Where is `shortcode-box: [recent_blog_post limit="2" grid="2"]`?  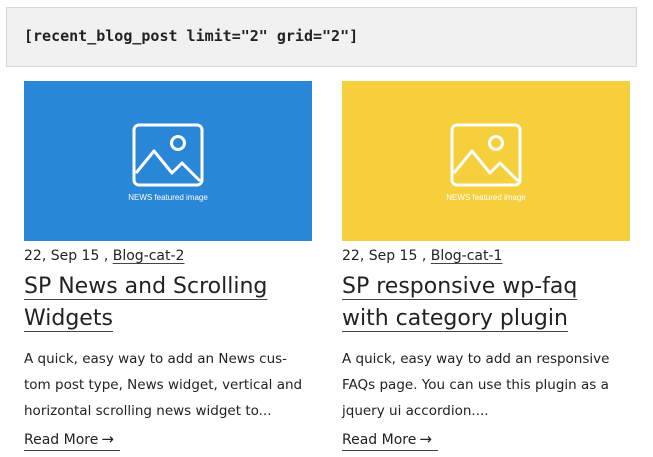
shortcode-box: [recent_blog_post limit="2" grid="2"] is located at coordinates (321, 37).